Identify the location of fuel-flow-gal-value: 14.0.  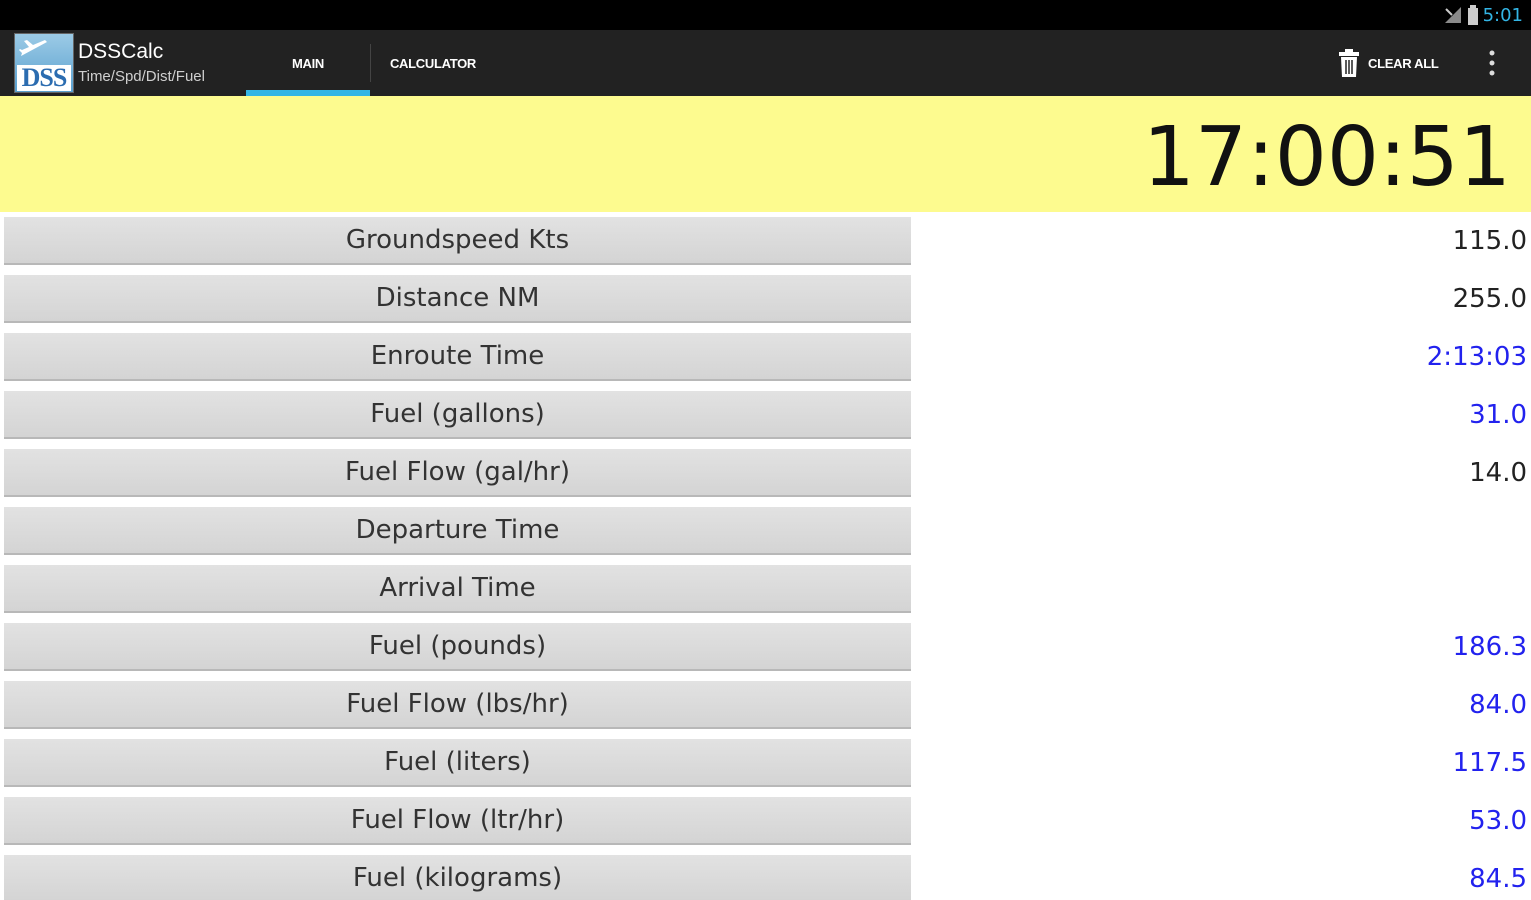
(1498, 473).